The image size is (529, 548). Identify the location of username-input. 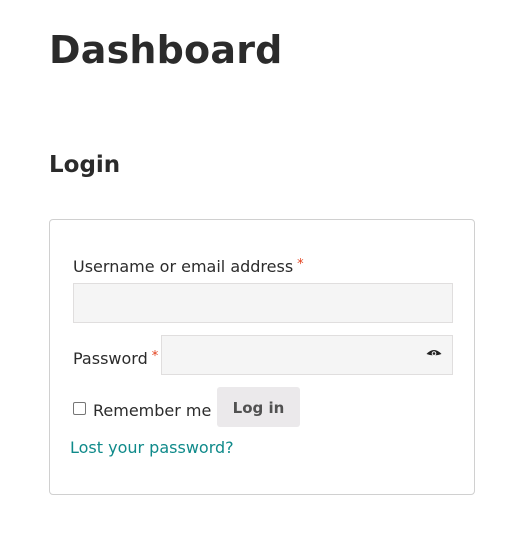
(263, 303).